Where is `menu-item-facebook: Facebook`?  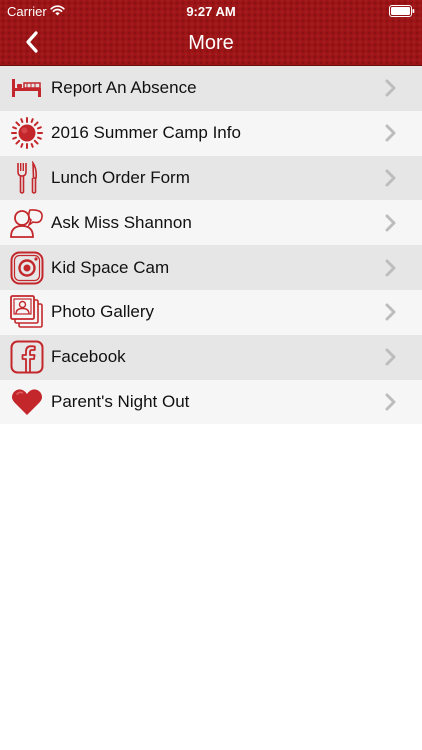 menu-item-facebook: Facebook is located at coordinates (211, 357).